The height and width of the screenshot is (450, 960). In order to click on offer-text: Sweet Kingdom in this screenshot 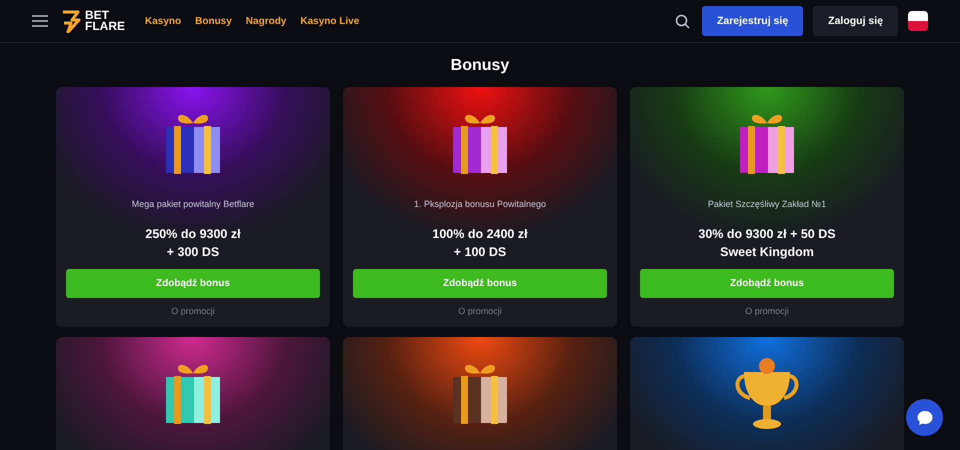, I will do `click(767, 252)`.